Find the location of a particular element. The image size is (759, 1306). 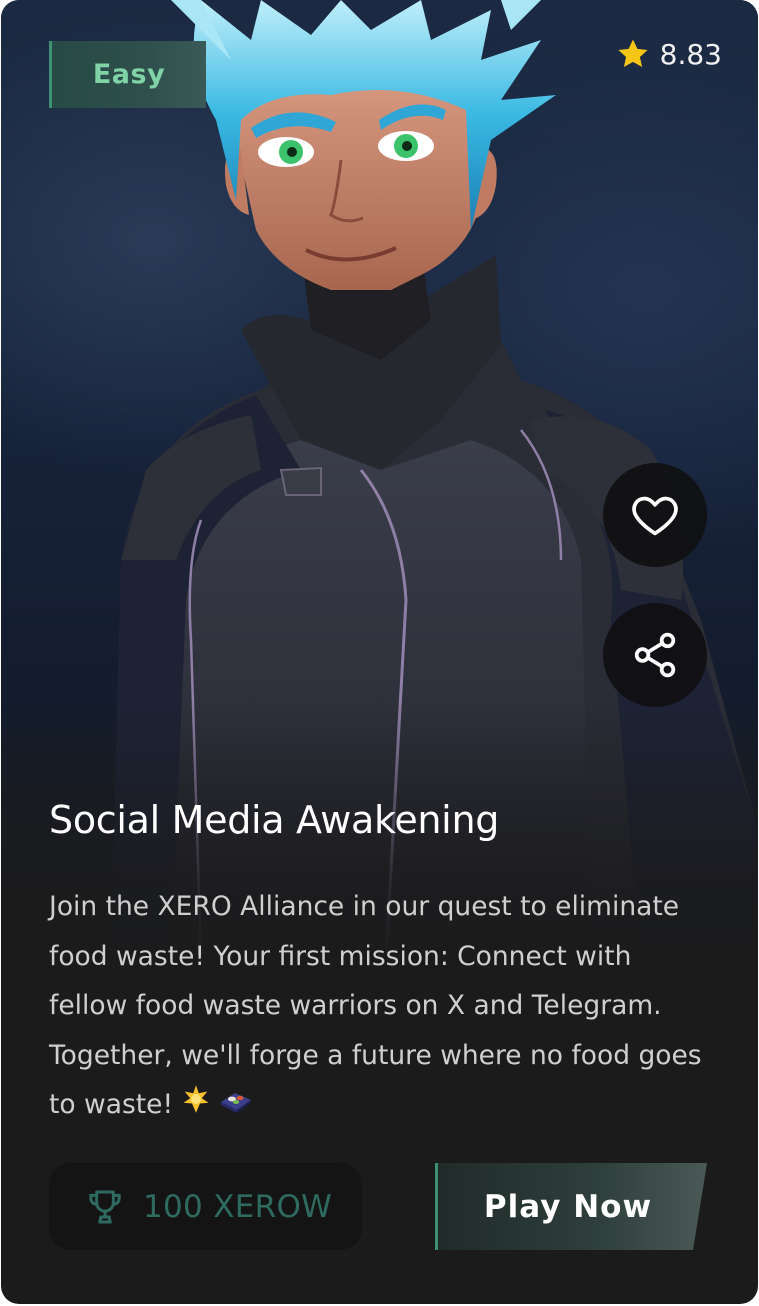

share-button is located at coordinates (655, 655).